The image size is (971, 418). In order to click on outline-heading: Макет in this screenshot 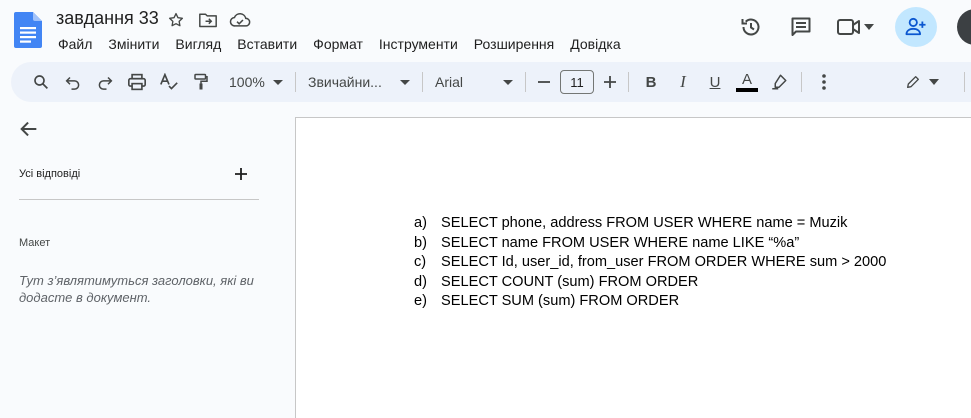, I will do `click(35, 243)`.